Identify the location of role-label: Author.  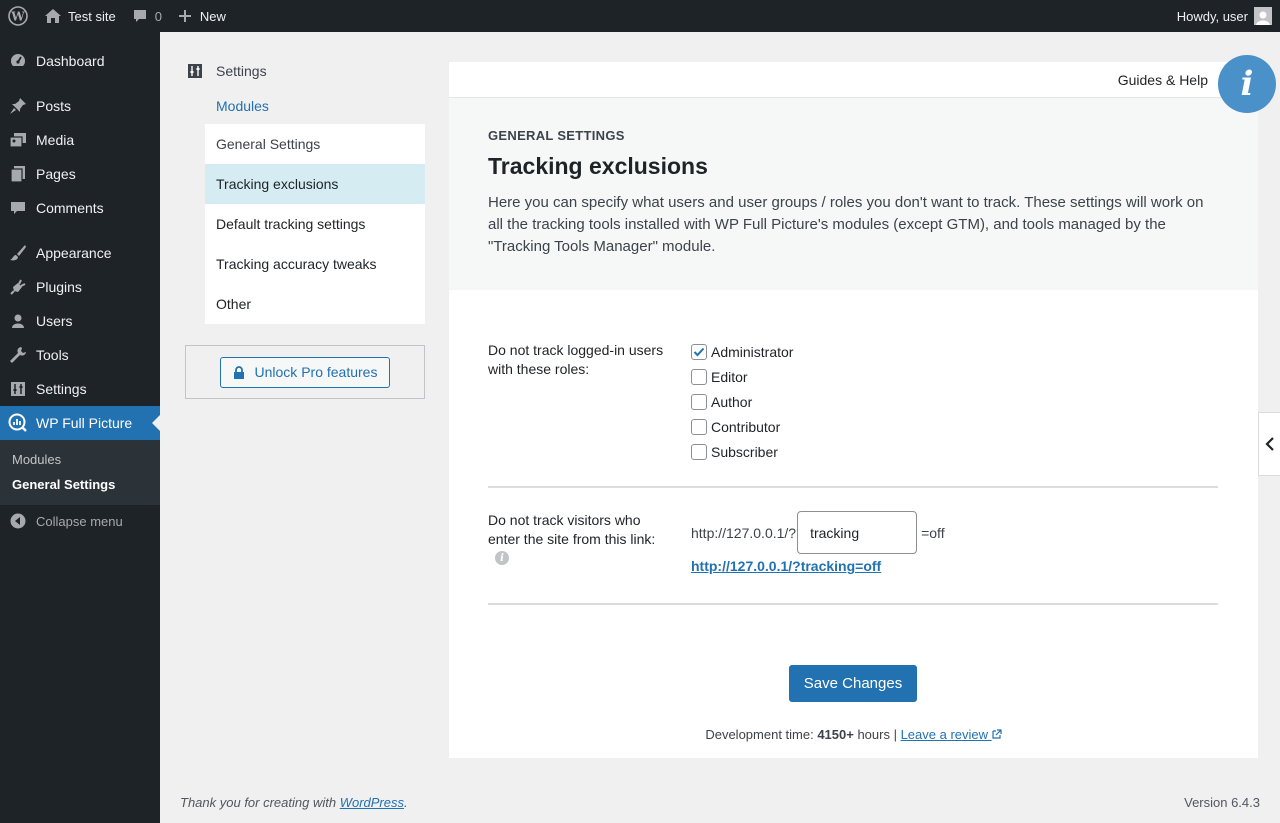
(732, 401).